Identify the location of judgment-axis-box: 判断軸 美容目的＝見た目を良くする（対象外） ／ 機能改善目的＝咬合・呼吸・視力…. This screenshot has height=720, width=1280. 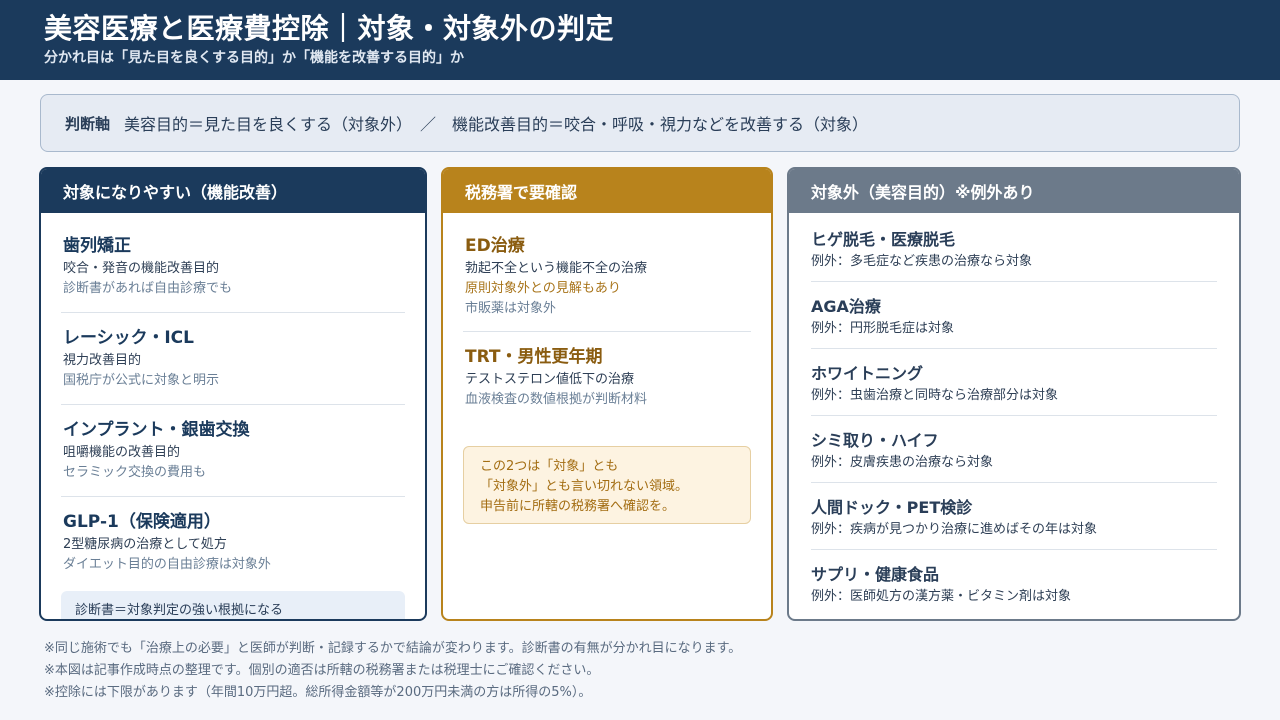
(640, 123).